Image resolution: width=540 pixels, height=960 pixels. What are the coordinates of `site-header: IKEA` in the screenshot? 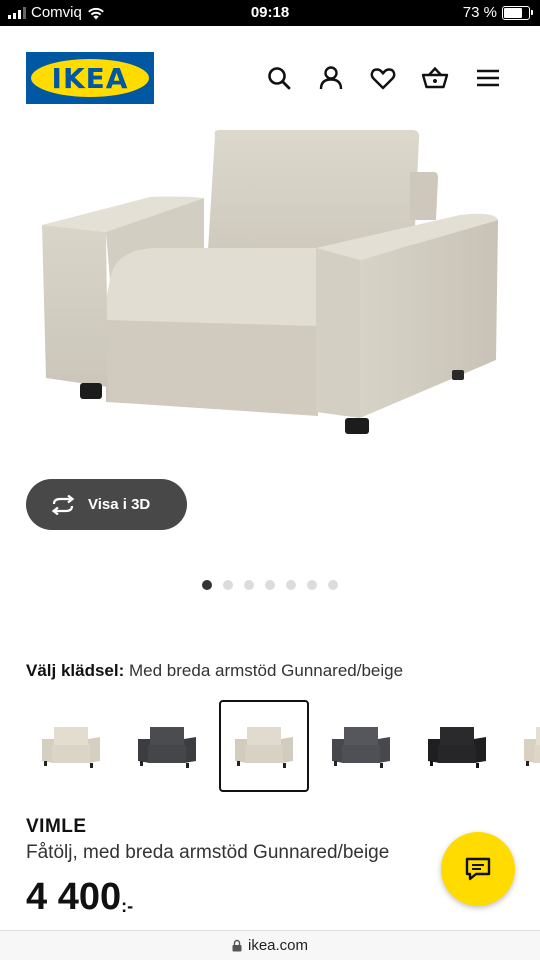 It's located at (270, 76).